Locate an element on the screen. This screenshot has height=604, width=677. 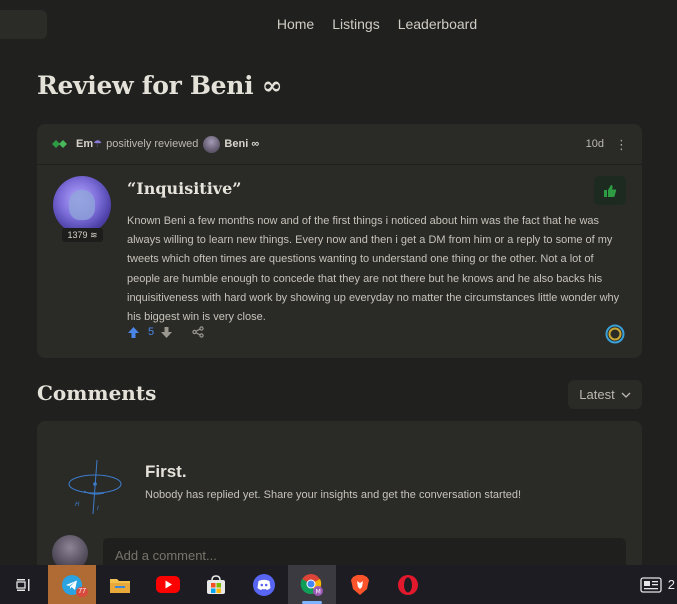
reviewer-avatar is located at coordinates (82, 205).